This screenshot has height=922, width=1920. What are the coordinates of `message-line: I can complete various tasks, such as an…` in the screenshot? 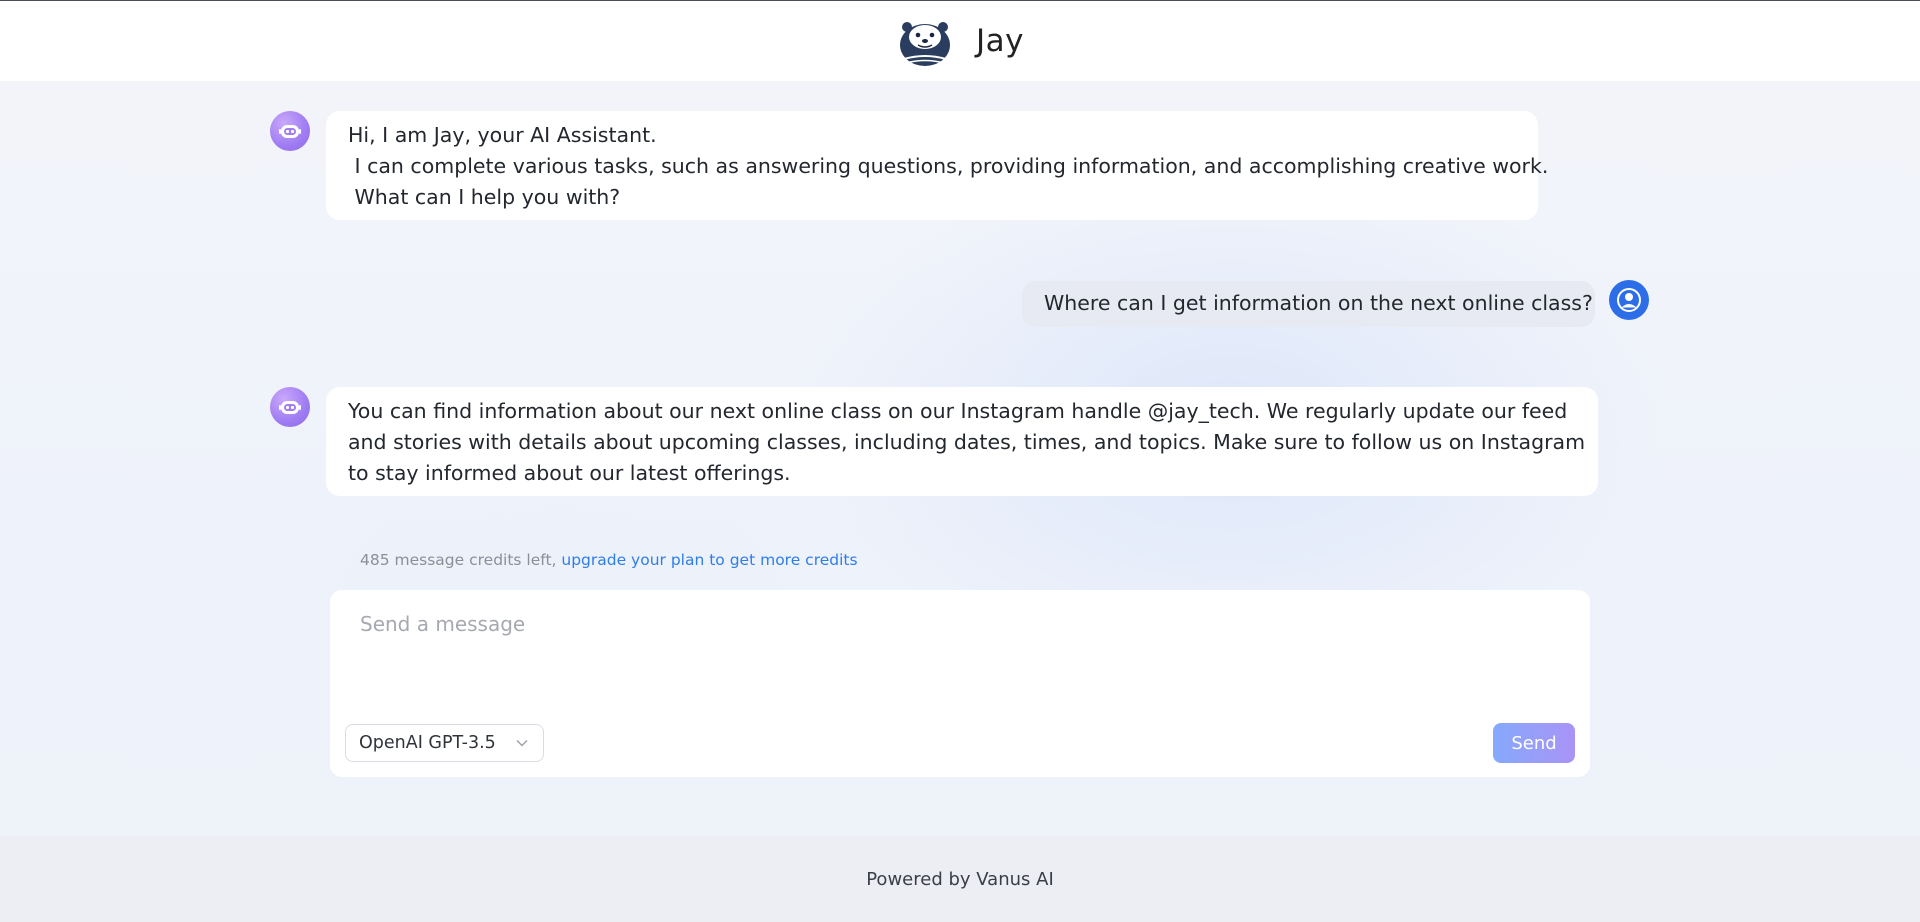 It's located at (948, 166).